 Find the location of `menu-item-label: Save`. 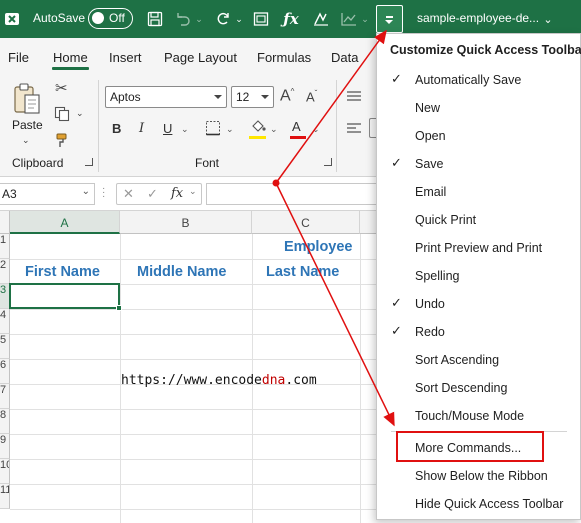

menu-item-label: Save is located at coordinates (429, 164).